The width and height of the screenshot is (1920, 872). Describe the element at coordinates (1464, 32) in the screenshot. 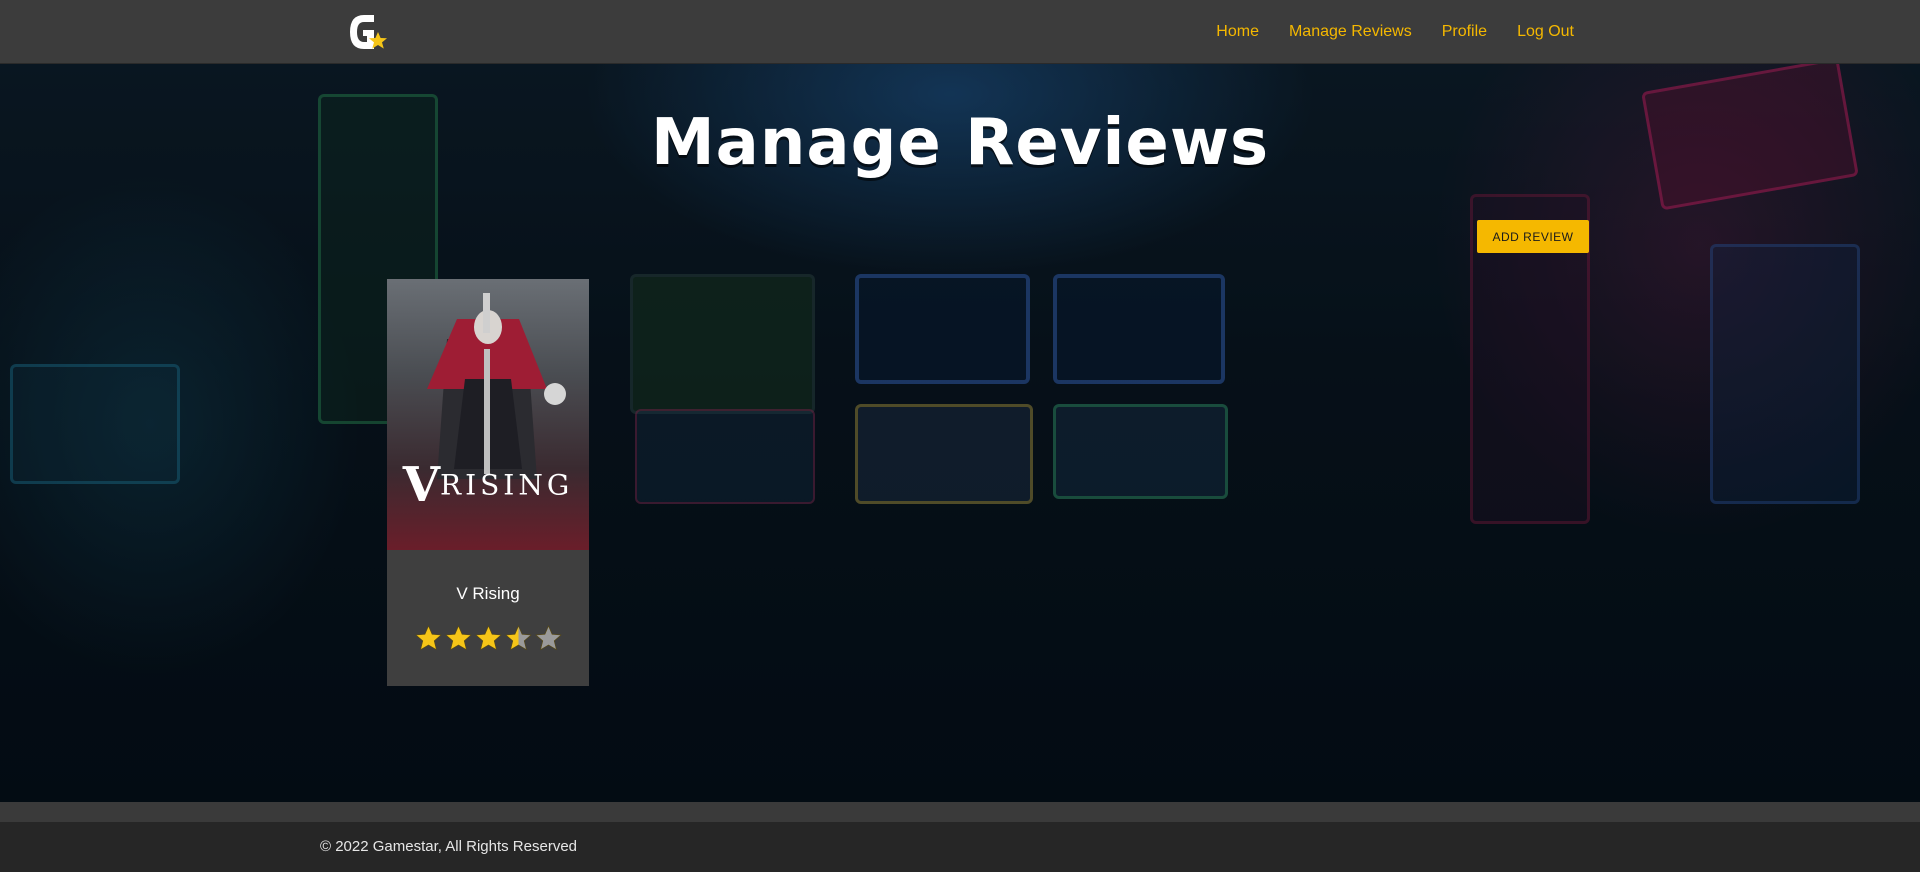

I see `nav-link-profile: Profile` at that location.